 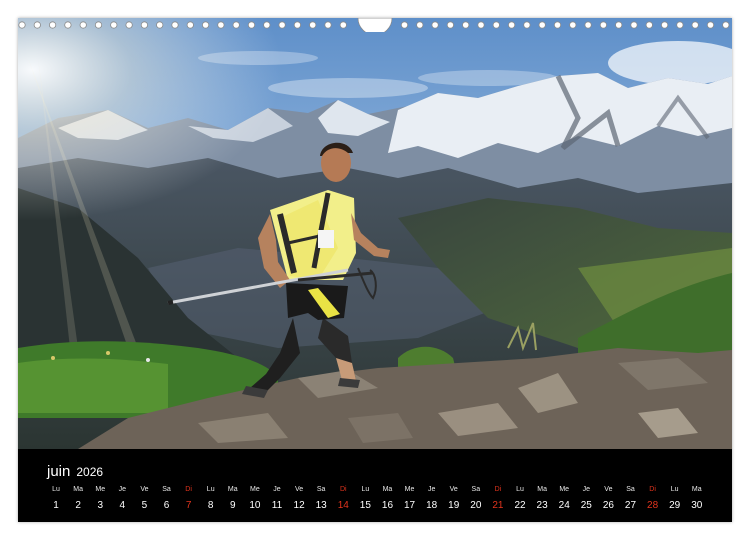 I want to click on day-number-sunday: 14, so click(x=343, y=505).